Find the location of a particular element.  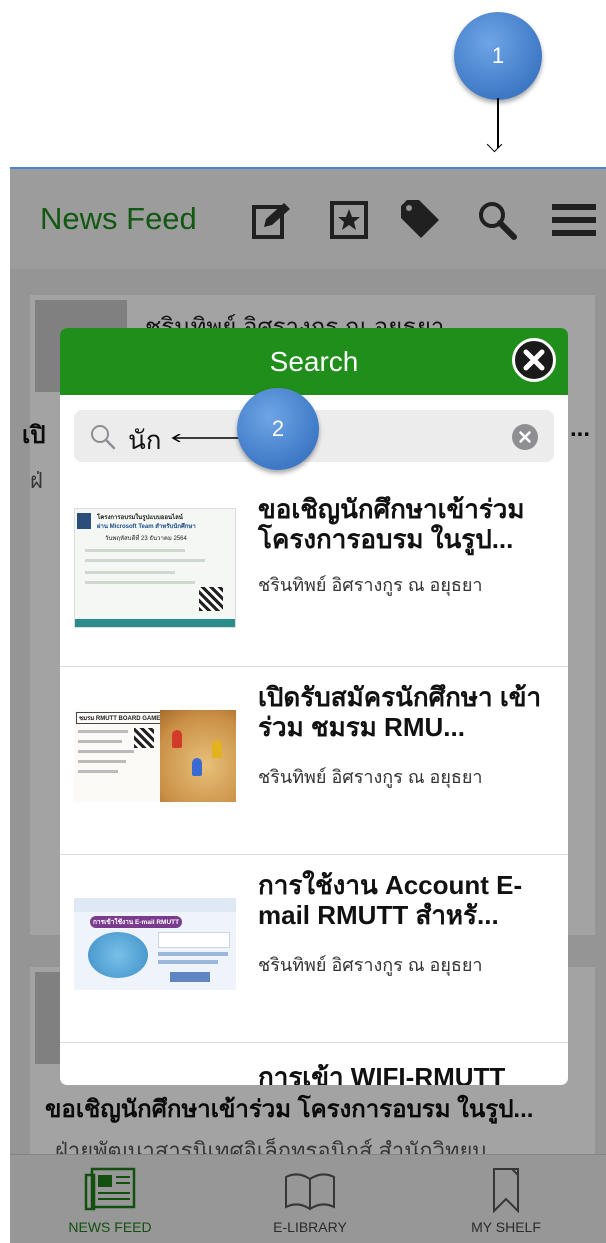

annotation-arrow-1-head is located at coordinates (494, 144).